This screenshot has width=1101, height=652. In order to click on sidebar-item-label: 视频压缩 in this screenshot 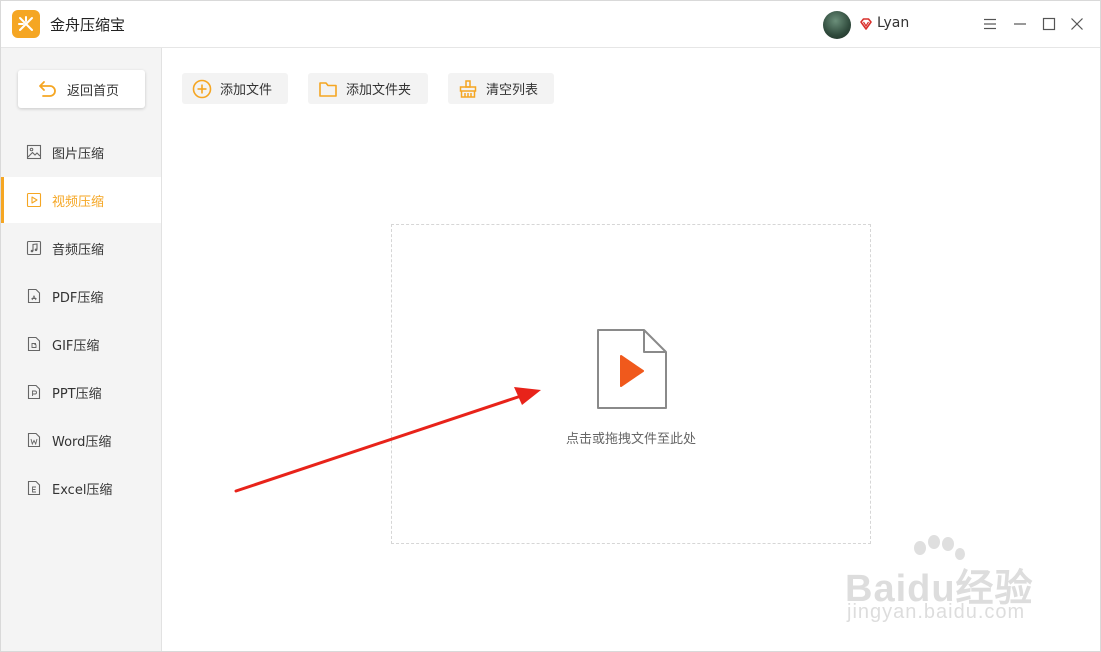, I will do `click(78, 202)`.